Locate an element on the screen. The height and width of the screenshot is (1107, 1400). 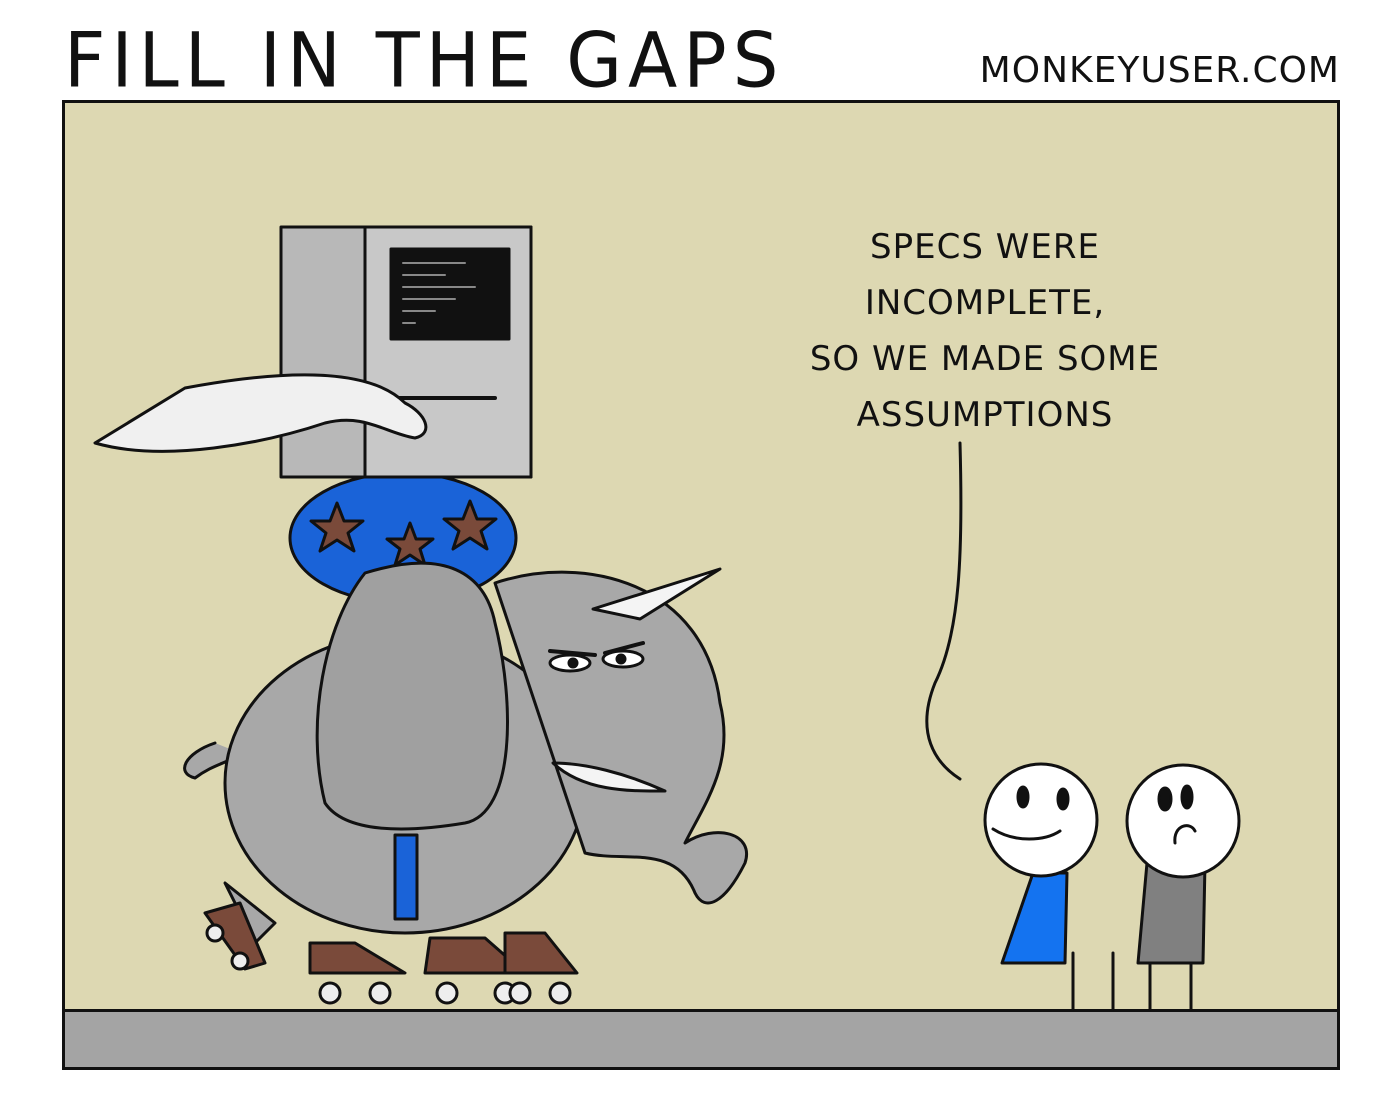
person-happy is located at coordinates (1049, 886).